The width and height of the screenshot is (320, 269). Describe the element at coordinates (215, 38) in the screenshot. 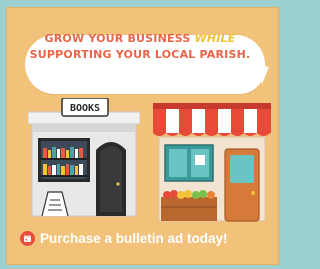

I see `headline-accent-word: WHILE` at that location.